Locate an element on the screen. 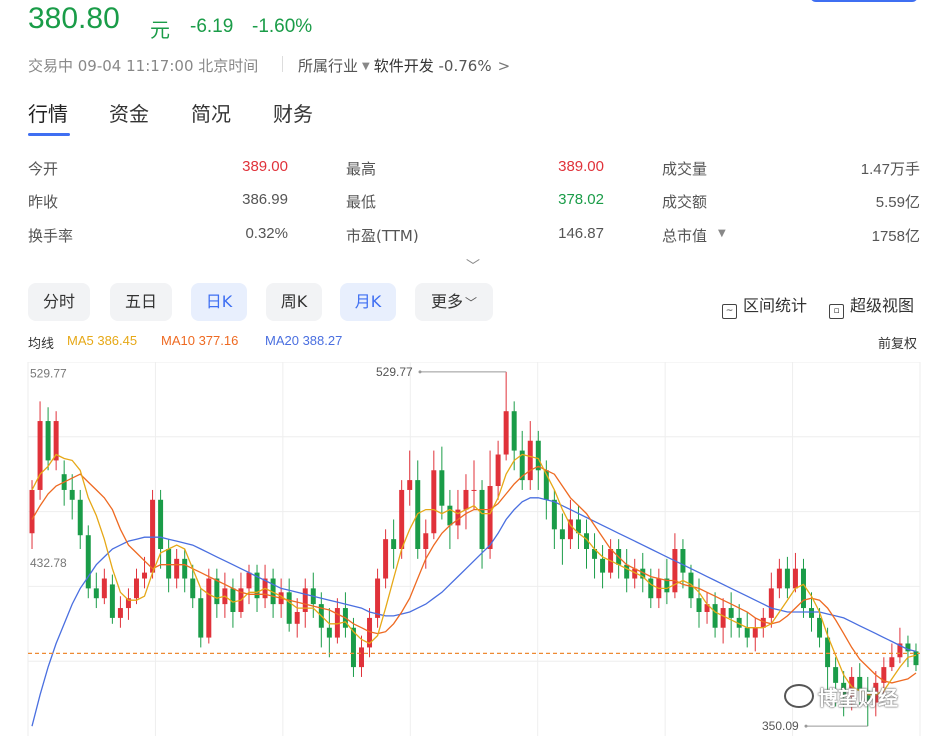 Image resolution: width=949 pixels, height=736 pixels. wechat-icon is located at coordinates (799, 696).